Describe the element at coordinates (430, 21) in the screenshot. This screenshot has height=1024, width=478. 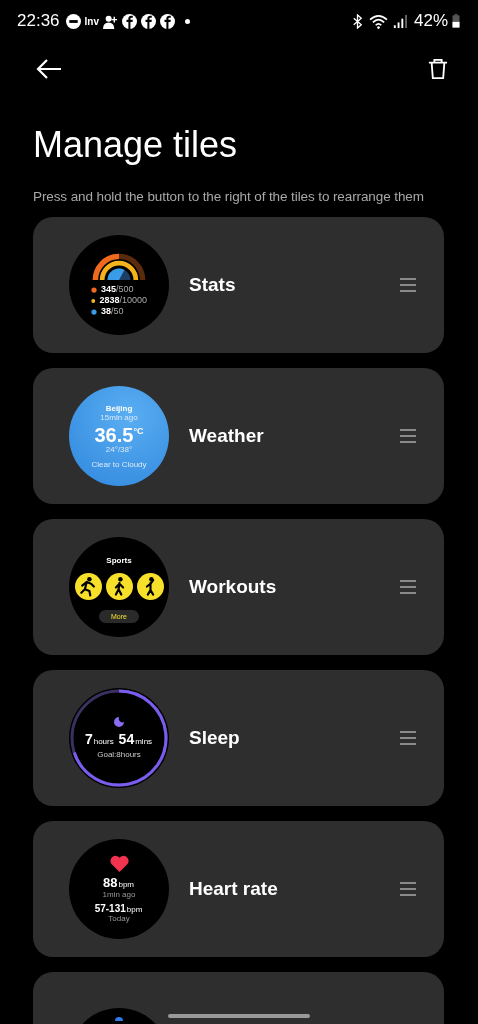
I see `battery-percent: 42%` at that location.